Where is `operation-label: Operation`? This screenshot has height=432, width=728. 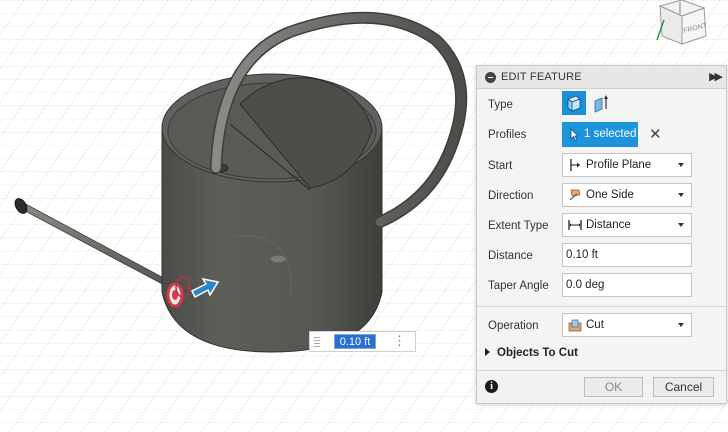 operation-label: Operation is located at coordinates (513, 326).